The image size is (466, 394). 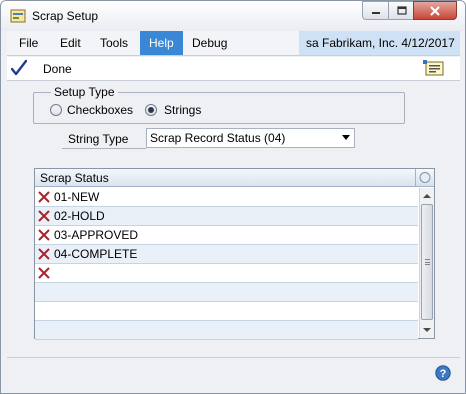 I want to click on toolbar: Done, so click(x=233, y=69).